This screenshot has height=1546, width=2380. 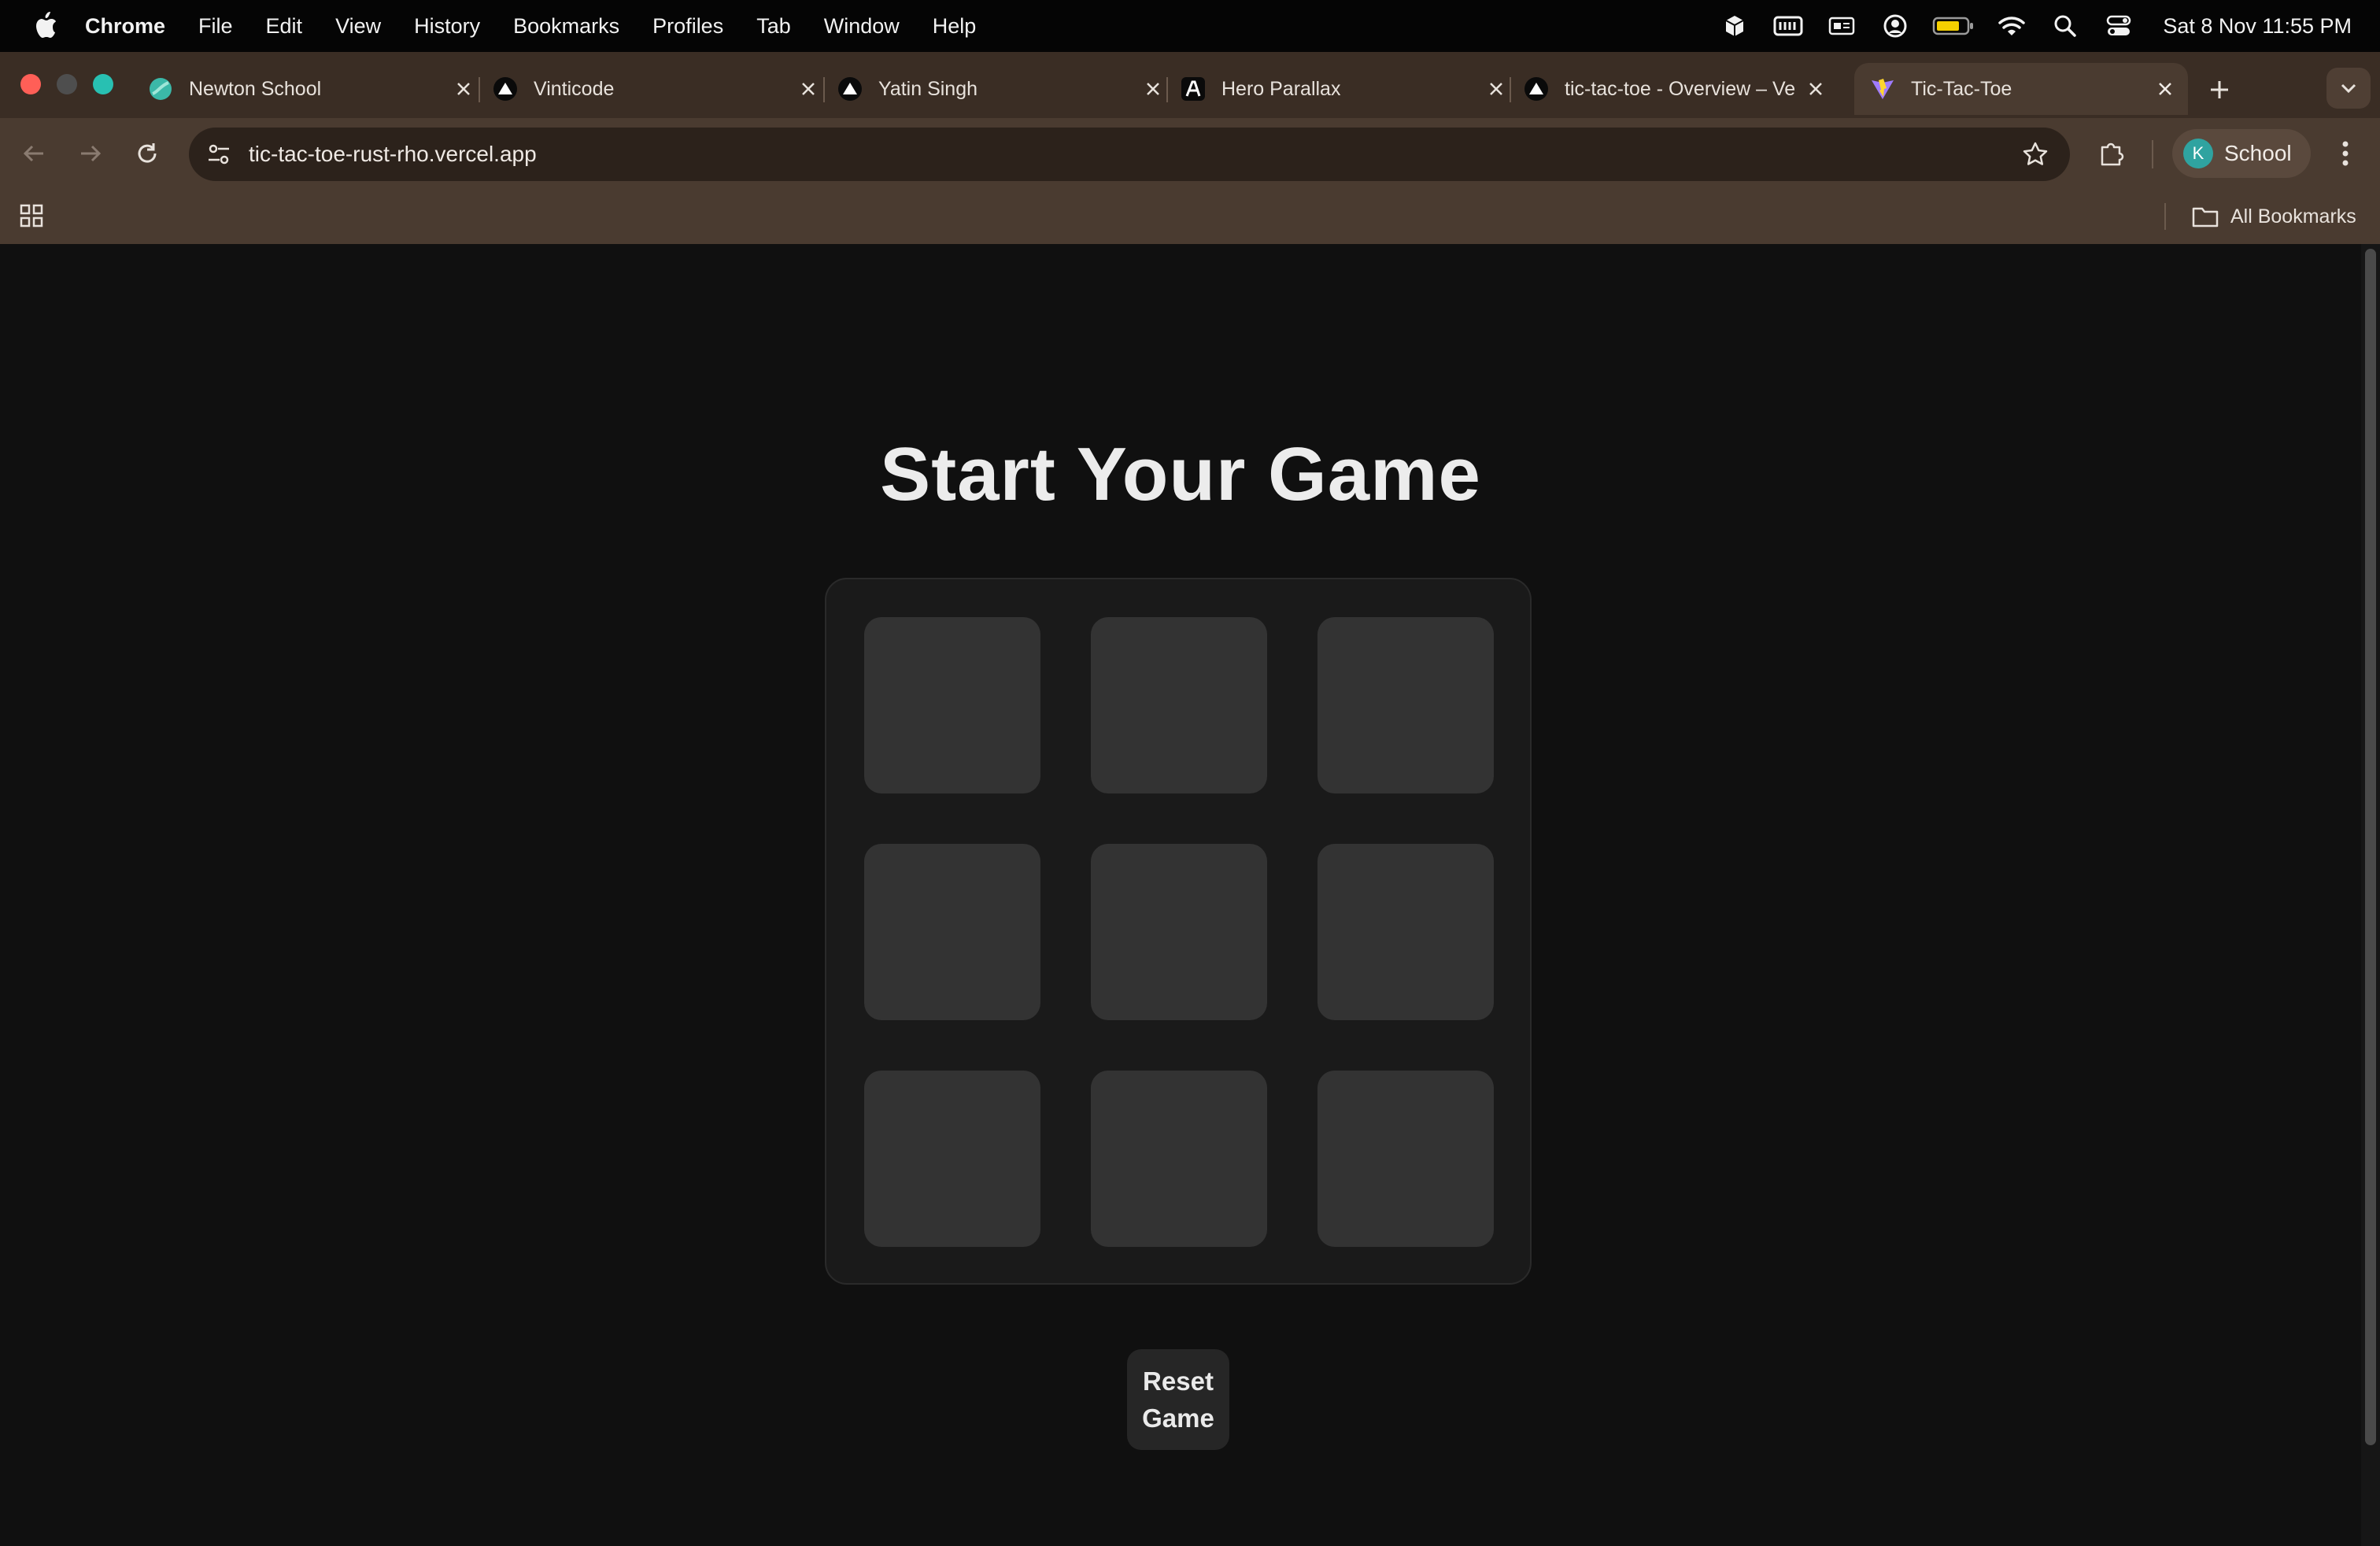 What do you see at coordinates (2035, 154) in the screenshot?
I see `bookmark-star-icon` at bounding box center [2035, 154].